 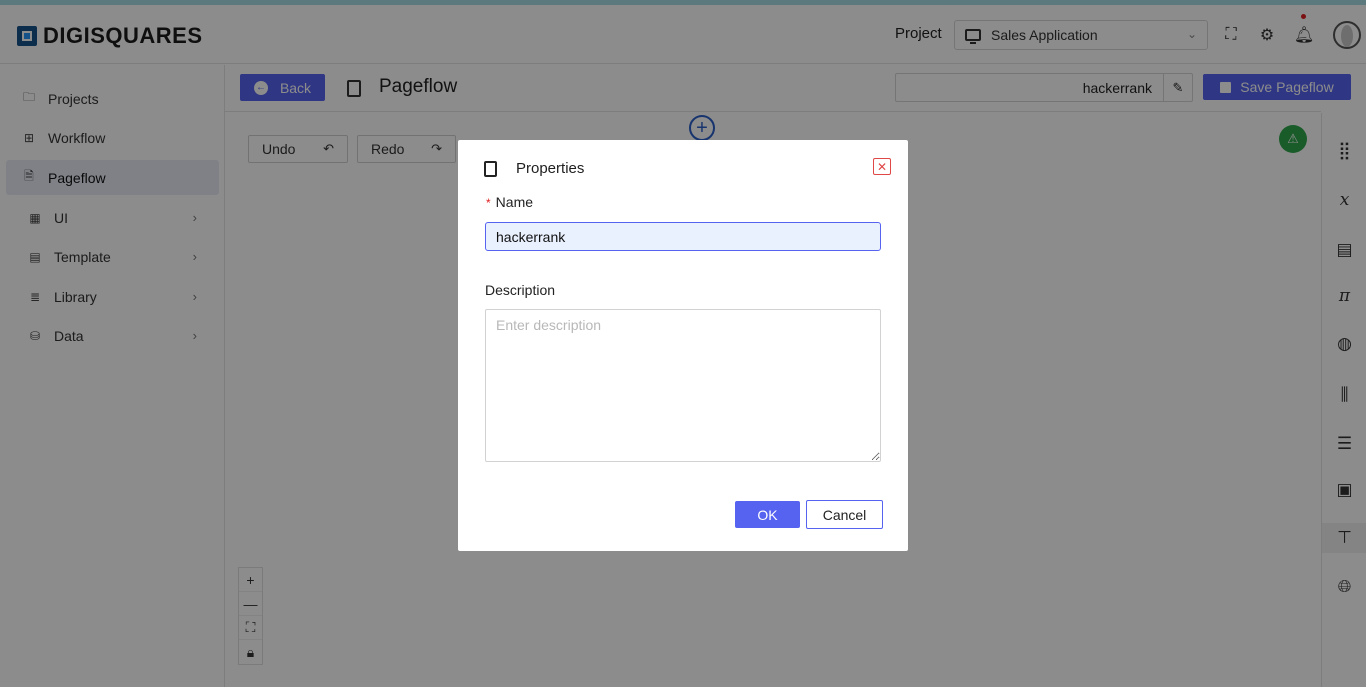 I want to click on name-label: * Name, so click(x=509, y=202).